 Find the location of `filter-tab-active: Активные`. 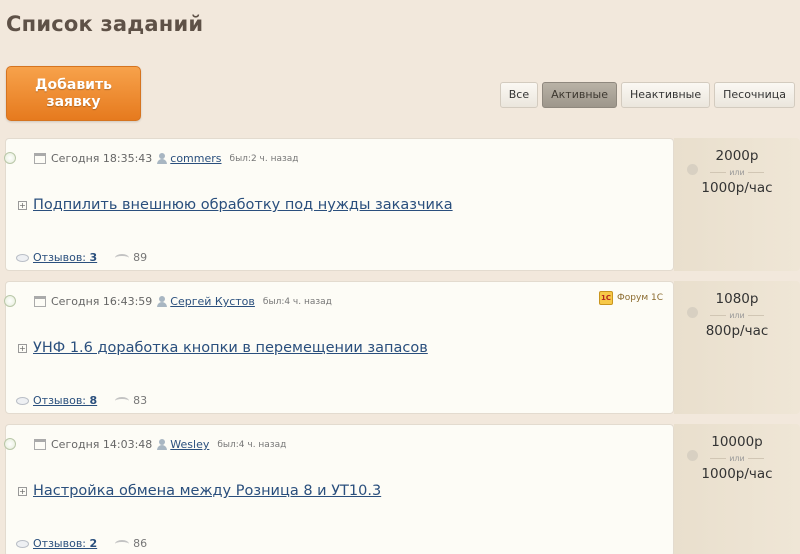

filter-tab-active: Активные is located at coordinates (579, 95).